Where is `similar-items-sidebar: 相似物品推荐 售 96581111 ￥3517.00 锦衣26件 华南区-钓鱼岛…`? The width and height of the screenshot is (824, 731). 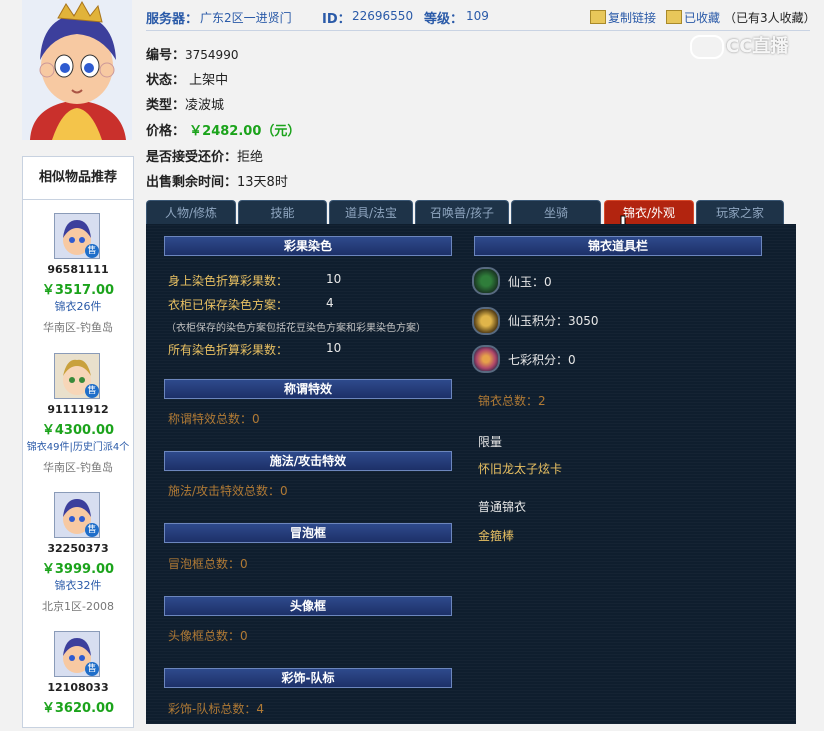
similar-items-sidebar: 相似物品推荐 售 96581111 ￥3517.00 锦衣26件 华南区-钓鱼岛… is located at coordinates (78, 442).